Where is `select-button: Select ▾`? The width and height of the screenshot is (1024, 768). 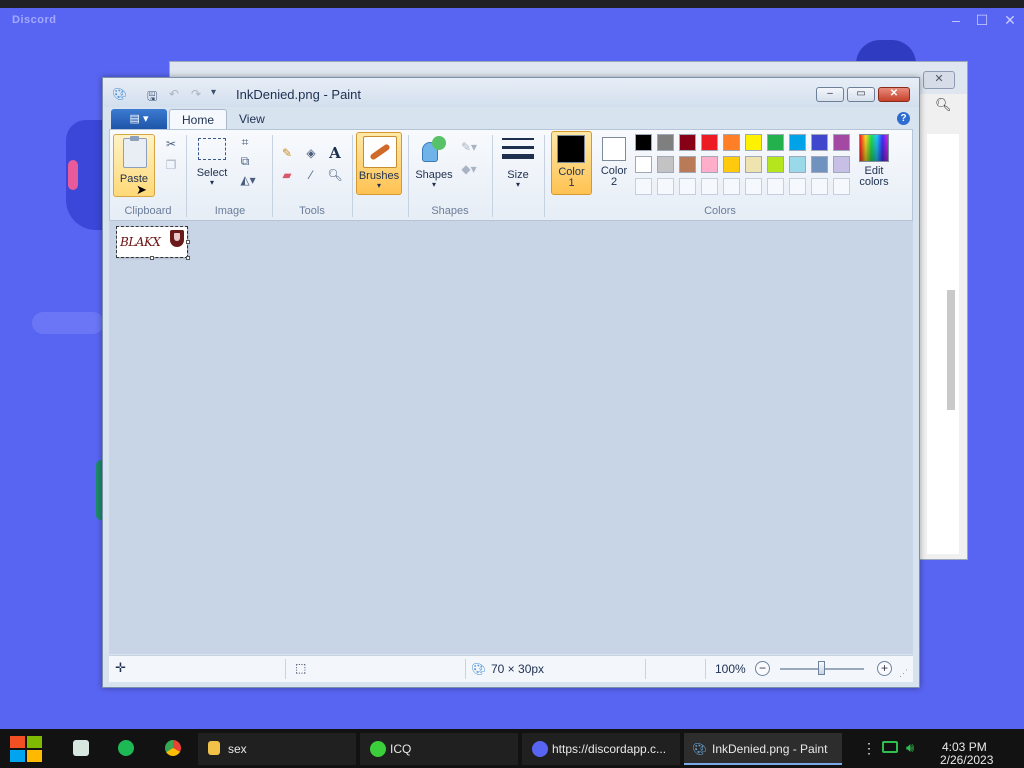
select-button: Select ▾ is located at coordinates (212, 164).